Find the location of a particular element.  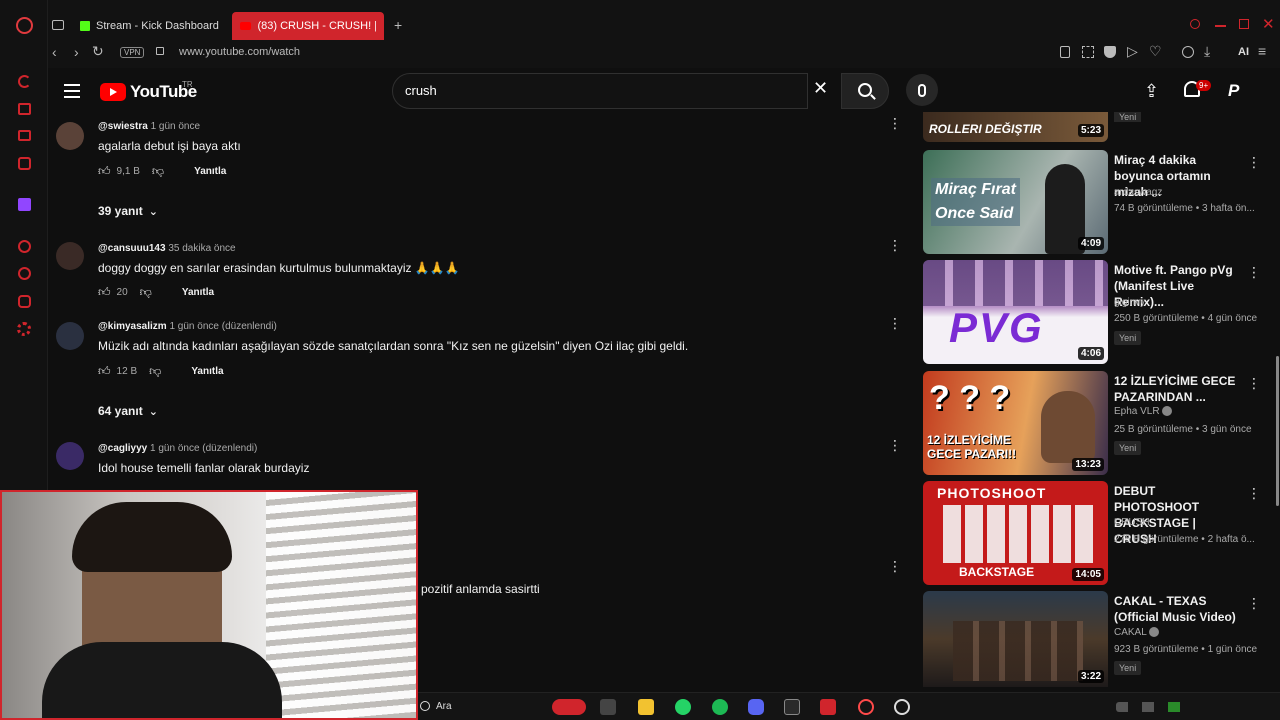

account-avatar: P is located at coordinates (1233, 91).